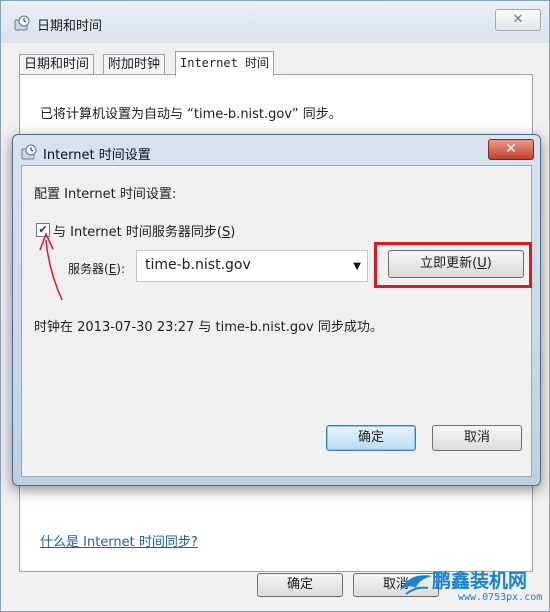 The height and width of the screenshot is (612, 550). Describe the element at coordinates (500, 597) in the screenshot. I see `watermark-url: www.0753px.com` at that location.